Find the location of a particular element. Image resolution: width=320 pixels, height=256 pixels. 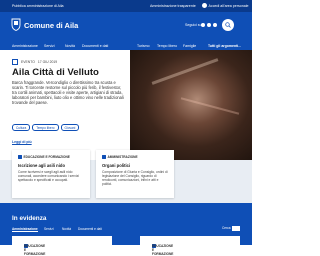

login-label: Accedi all'area personale is located at coordinates (228, 5).